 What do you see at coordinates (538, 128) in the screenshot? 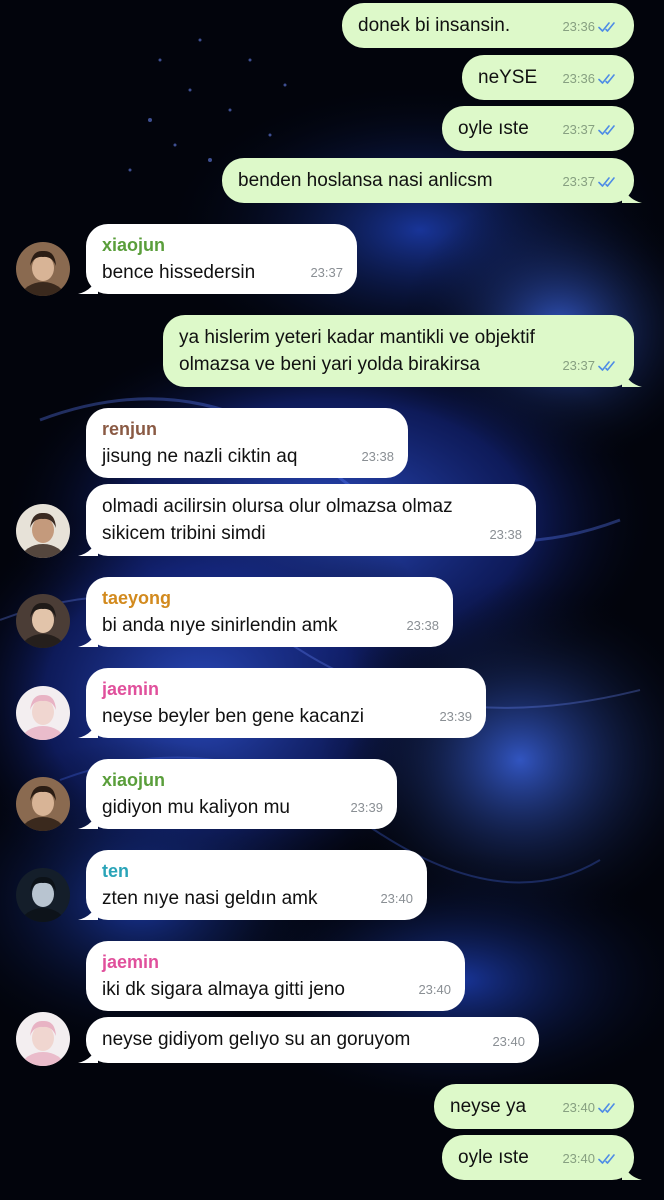
I see `outgoing-message-bubble: oyle ıste 23:37` at bounding box center [538, 128].